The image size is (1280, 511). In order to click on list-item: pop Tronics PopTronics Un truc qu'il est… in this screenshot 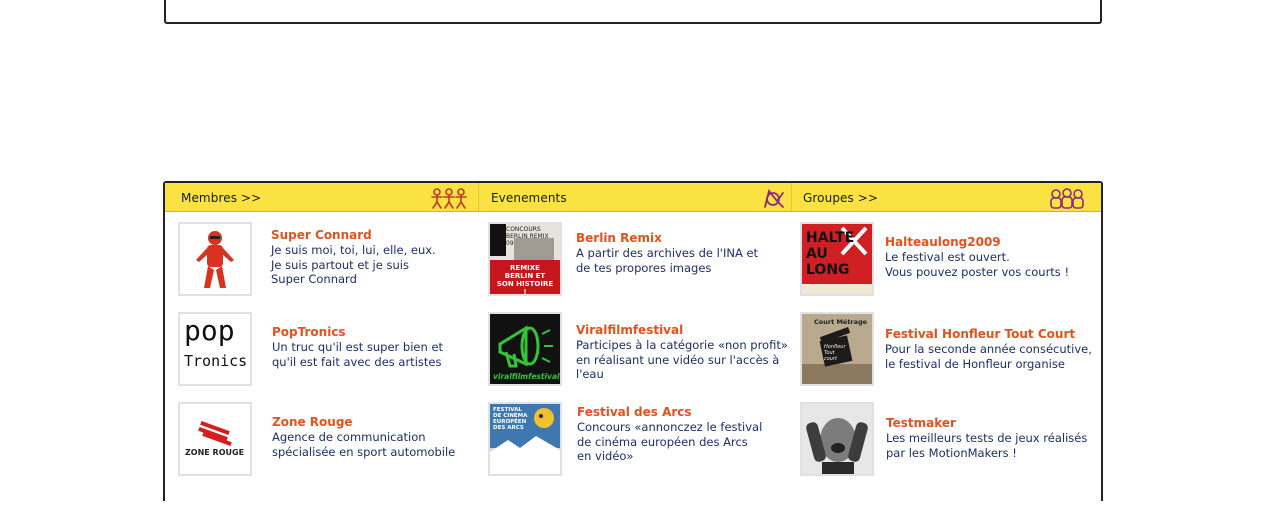, I will do `click(334, 352)`.